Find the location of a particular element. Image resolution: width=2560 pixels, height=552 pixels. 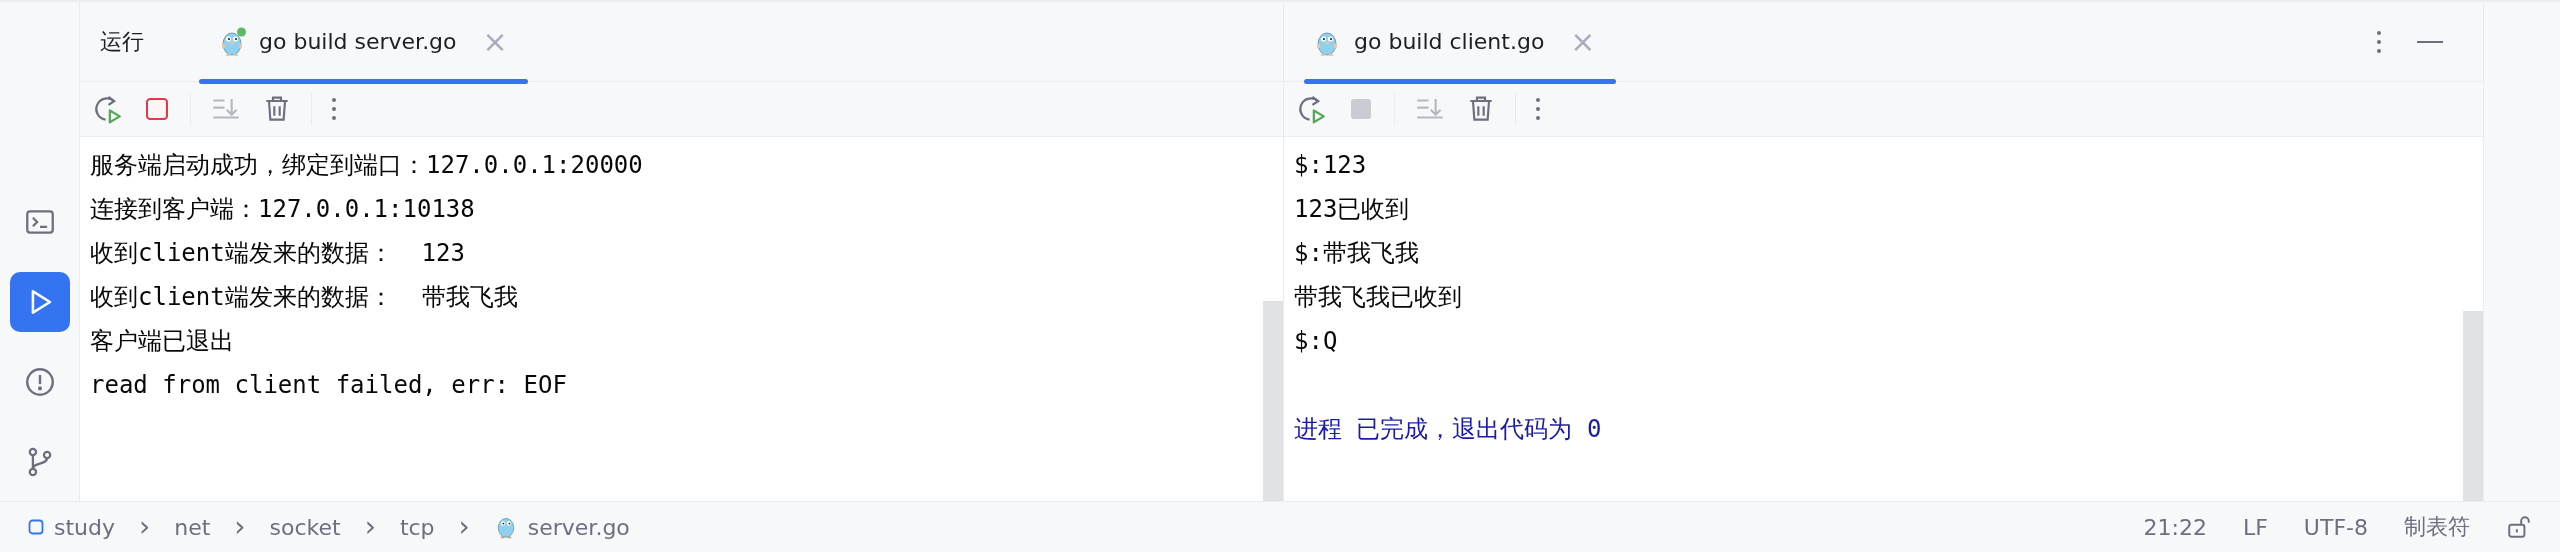

unlocked-icon is located at coordinates (2519, 527).